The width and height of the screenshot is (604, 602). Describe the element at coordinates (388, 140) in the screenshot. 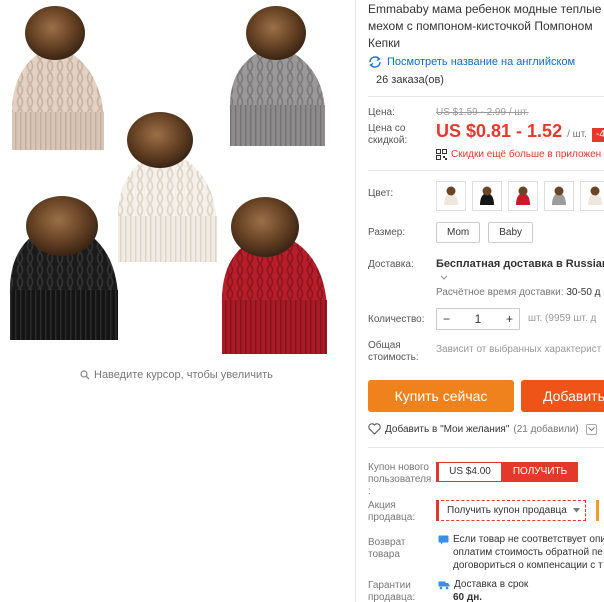

I see `discount-price-label-line: скидкой:` at that location.